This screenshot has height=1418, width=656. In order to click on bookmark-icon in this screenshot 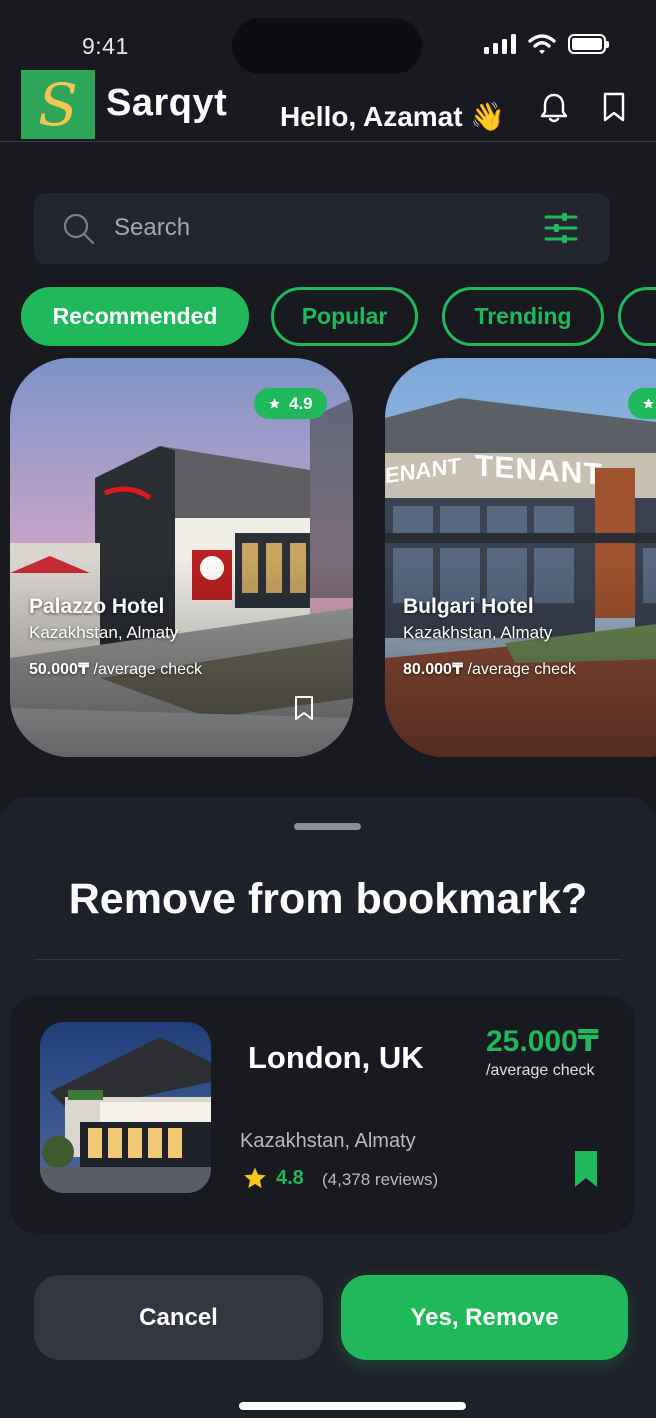, I will do `click(614, 107)`.